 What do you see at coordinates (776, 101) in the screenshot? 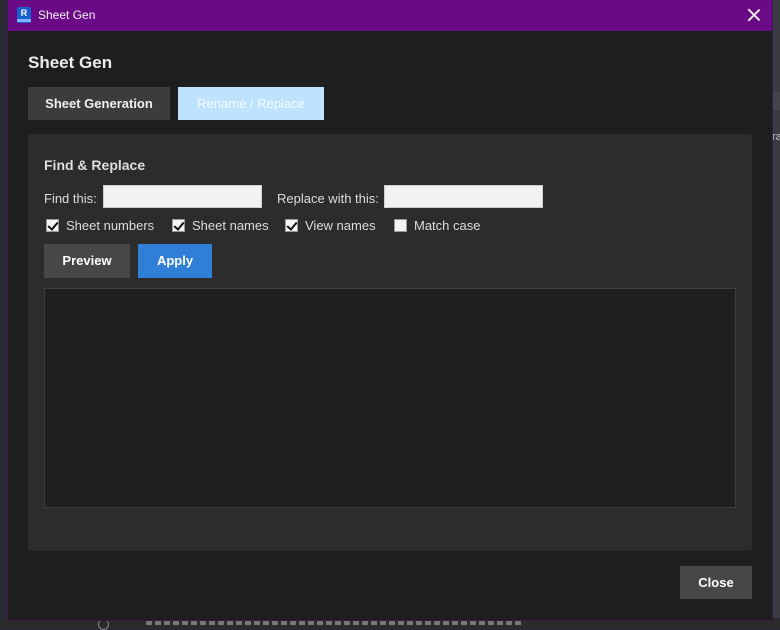
I see `background-toolbar-band` at bounding box center [776, 101].